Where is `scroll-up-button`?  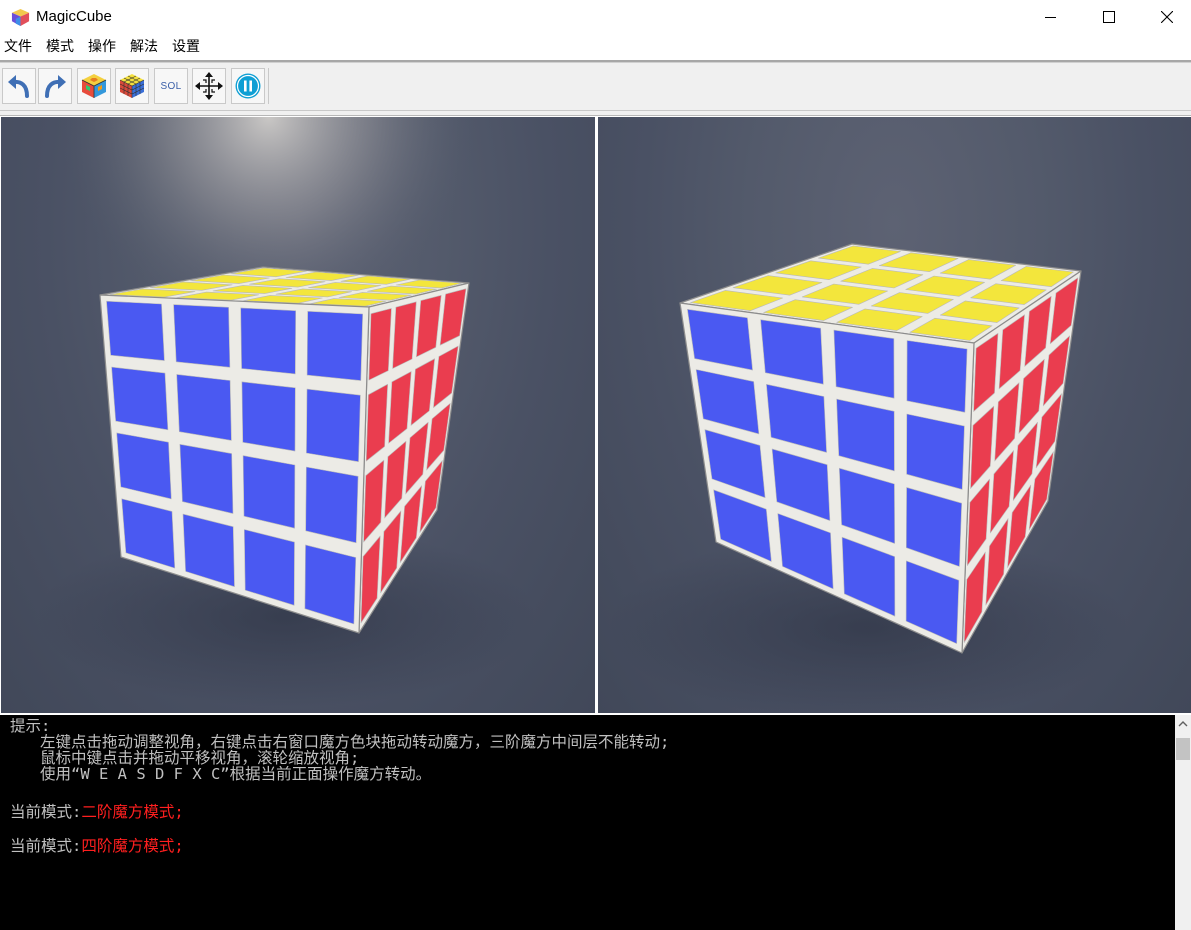
scroll-up-button is located at coordinates (1183, 723).